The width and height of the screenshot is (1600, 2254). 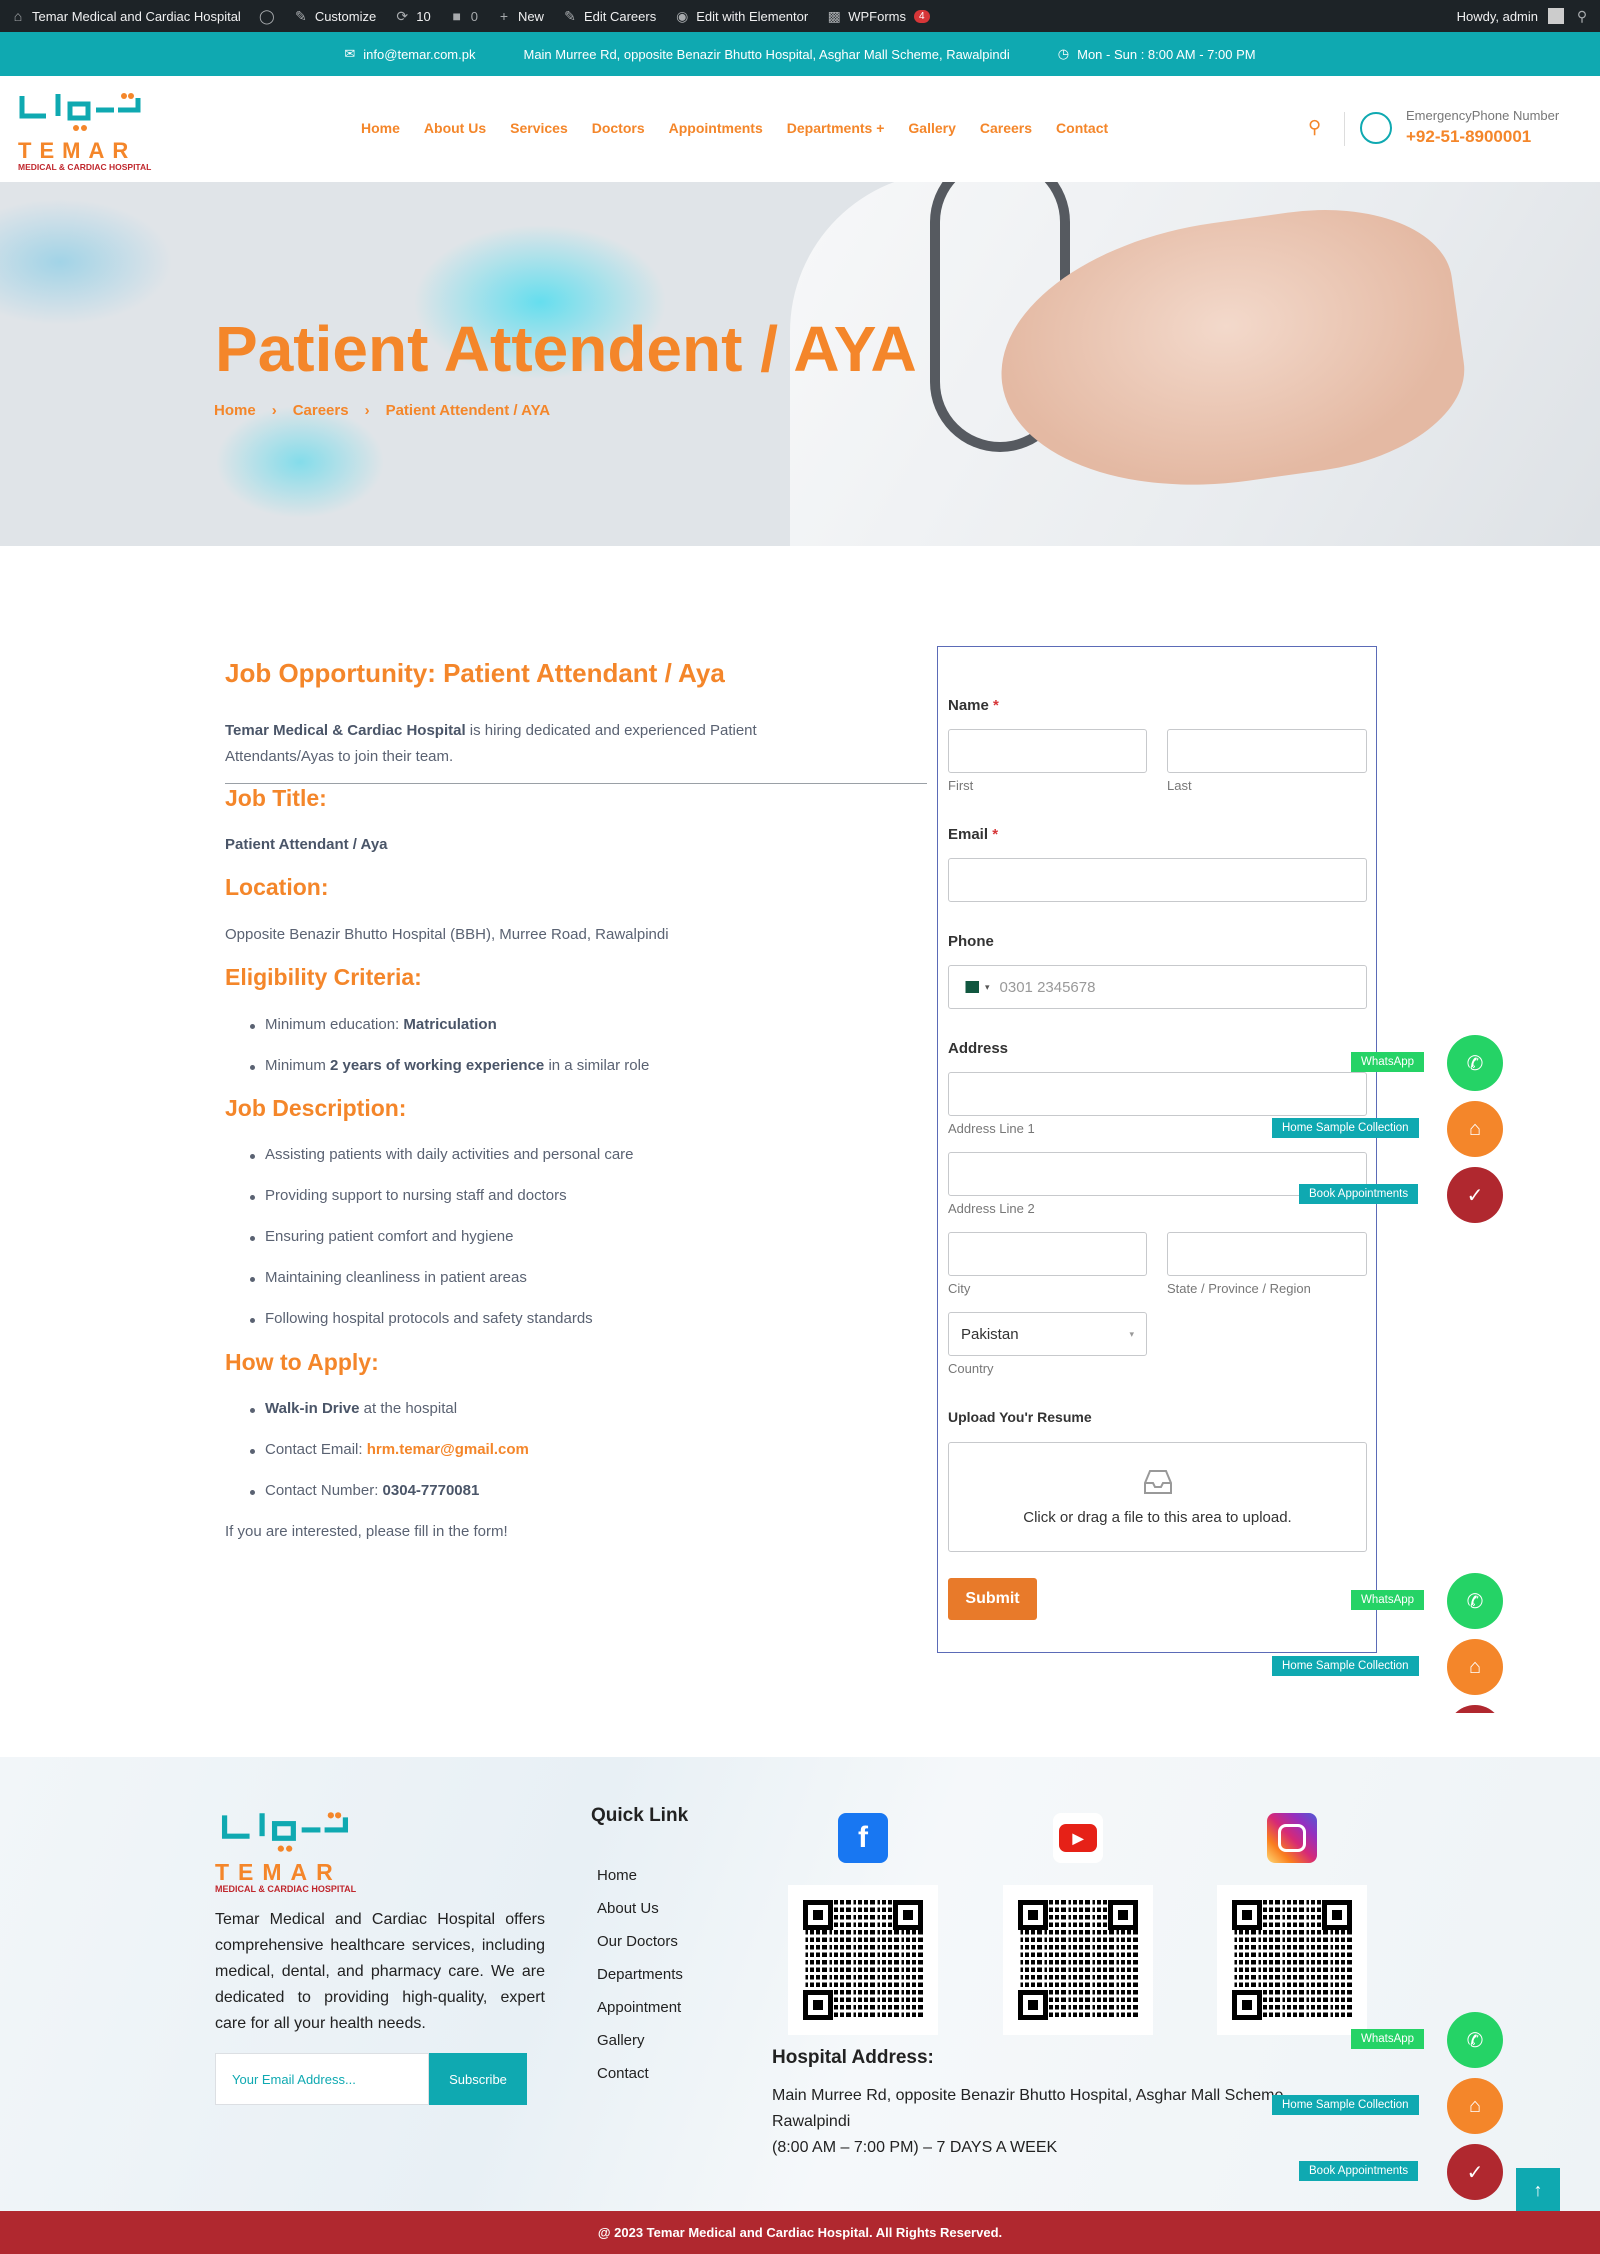 I want to click on elig-text: Minimum, so click(x=298, y=1065).